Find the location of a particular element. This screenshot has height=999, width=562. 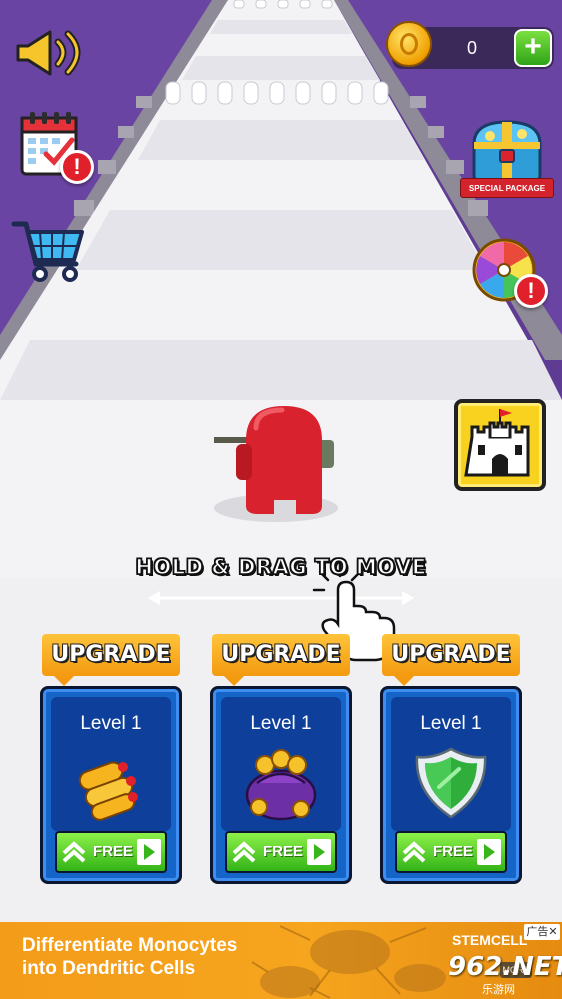

ad-headline-line2: into Dendritic Cells is located at coordinates (109, 968).